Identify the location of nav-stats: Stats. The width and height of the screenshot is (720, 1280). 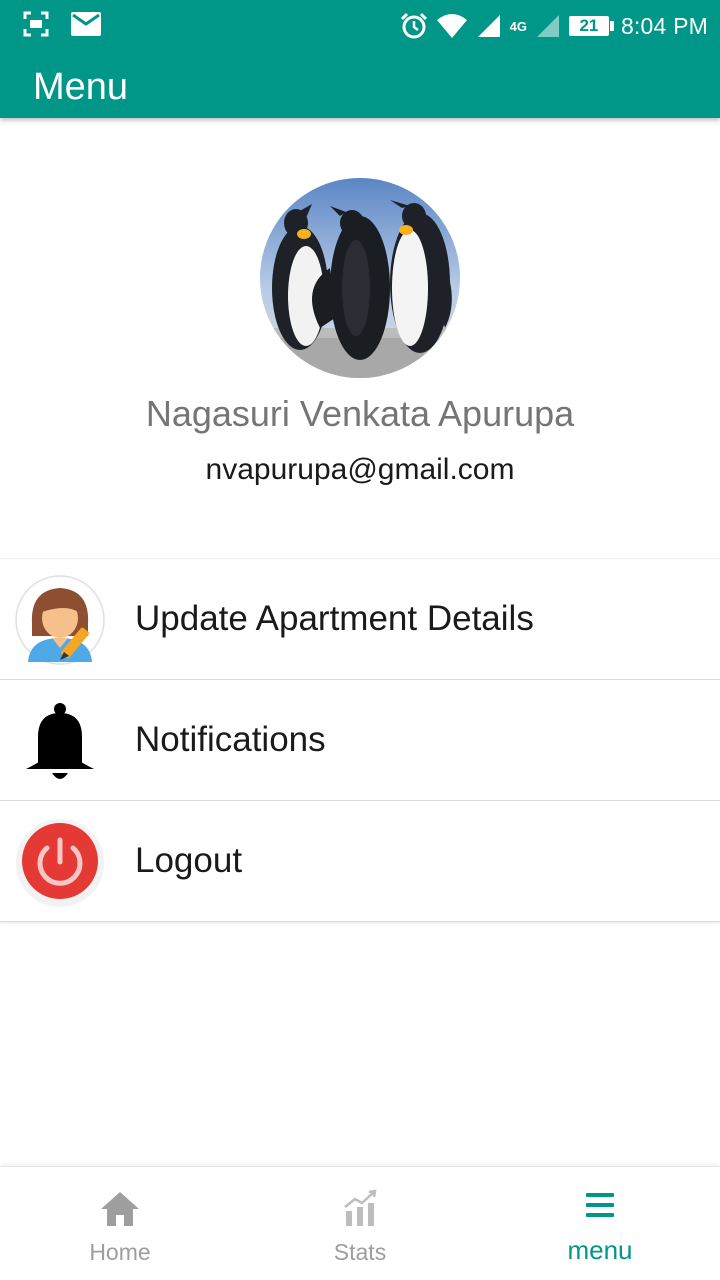
(360, 1223).